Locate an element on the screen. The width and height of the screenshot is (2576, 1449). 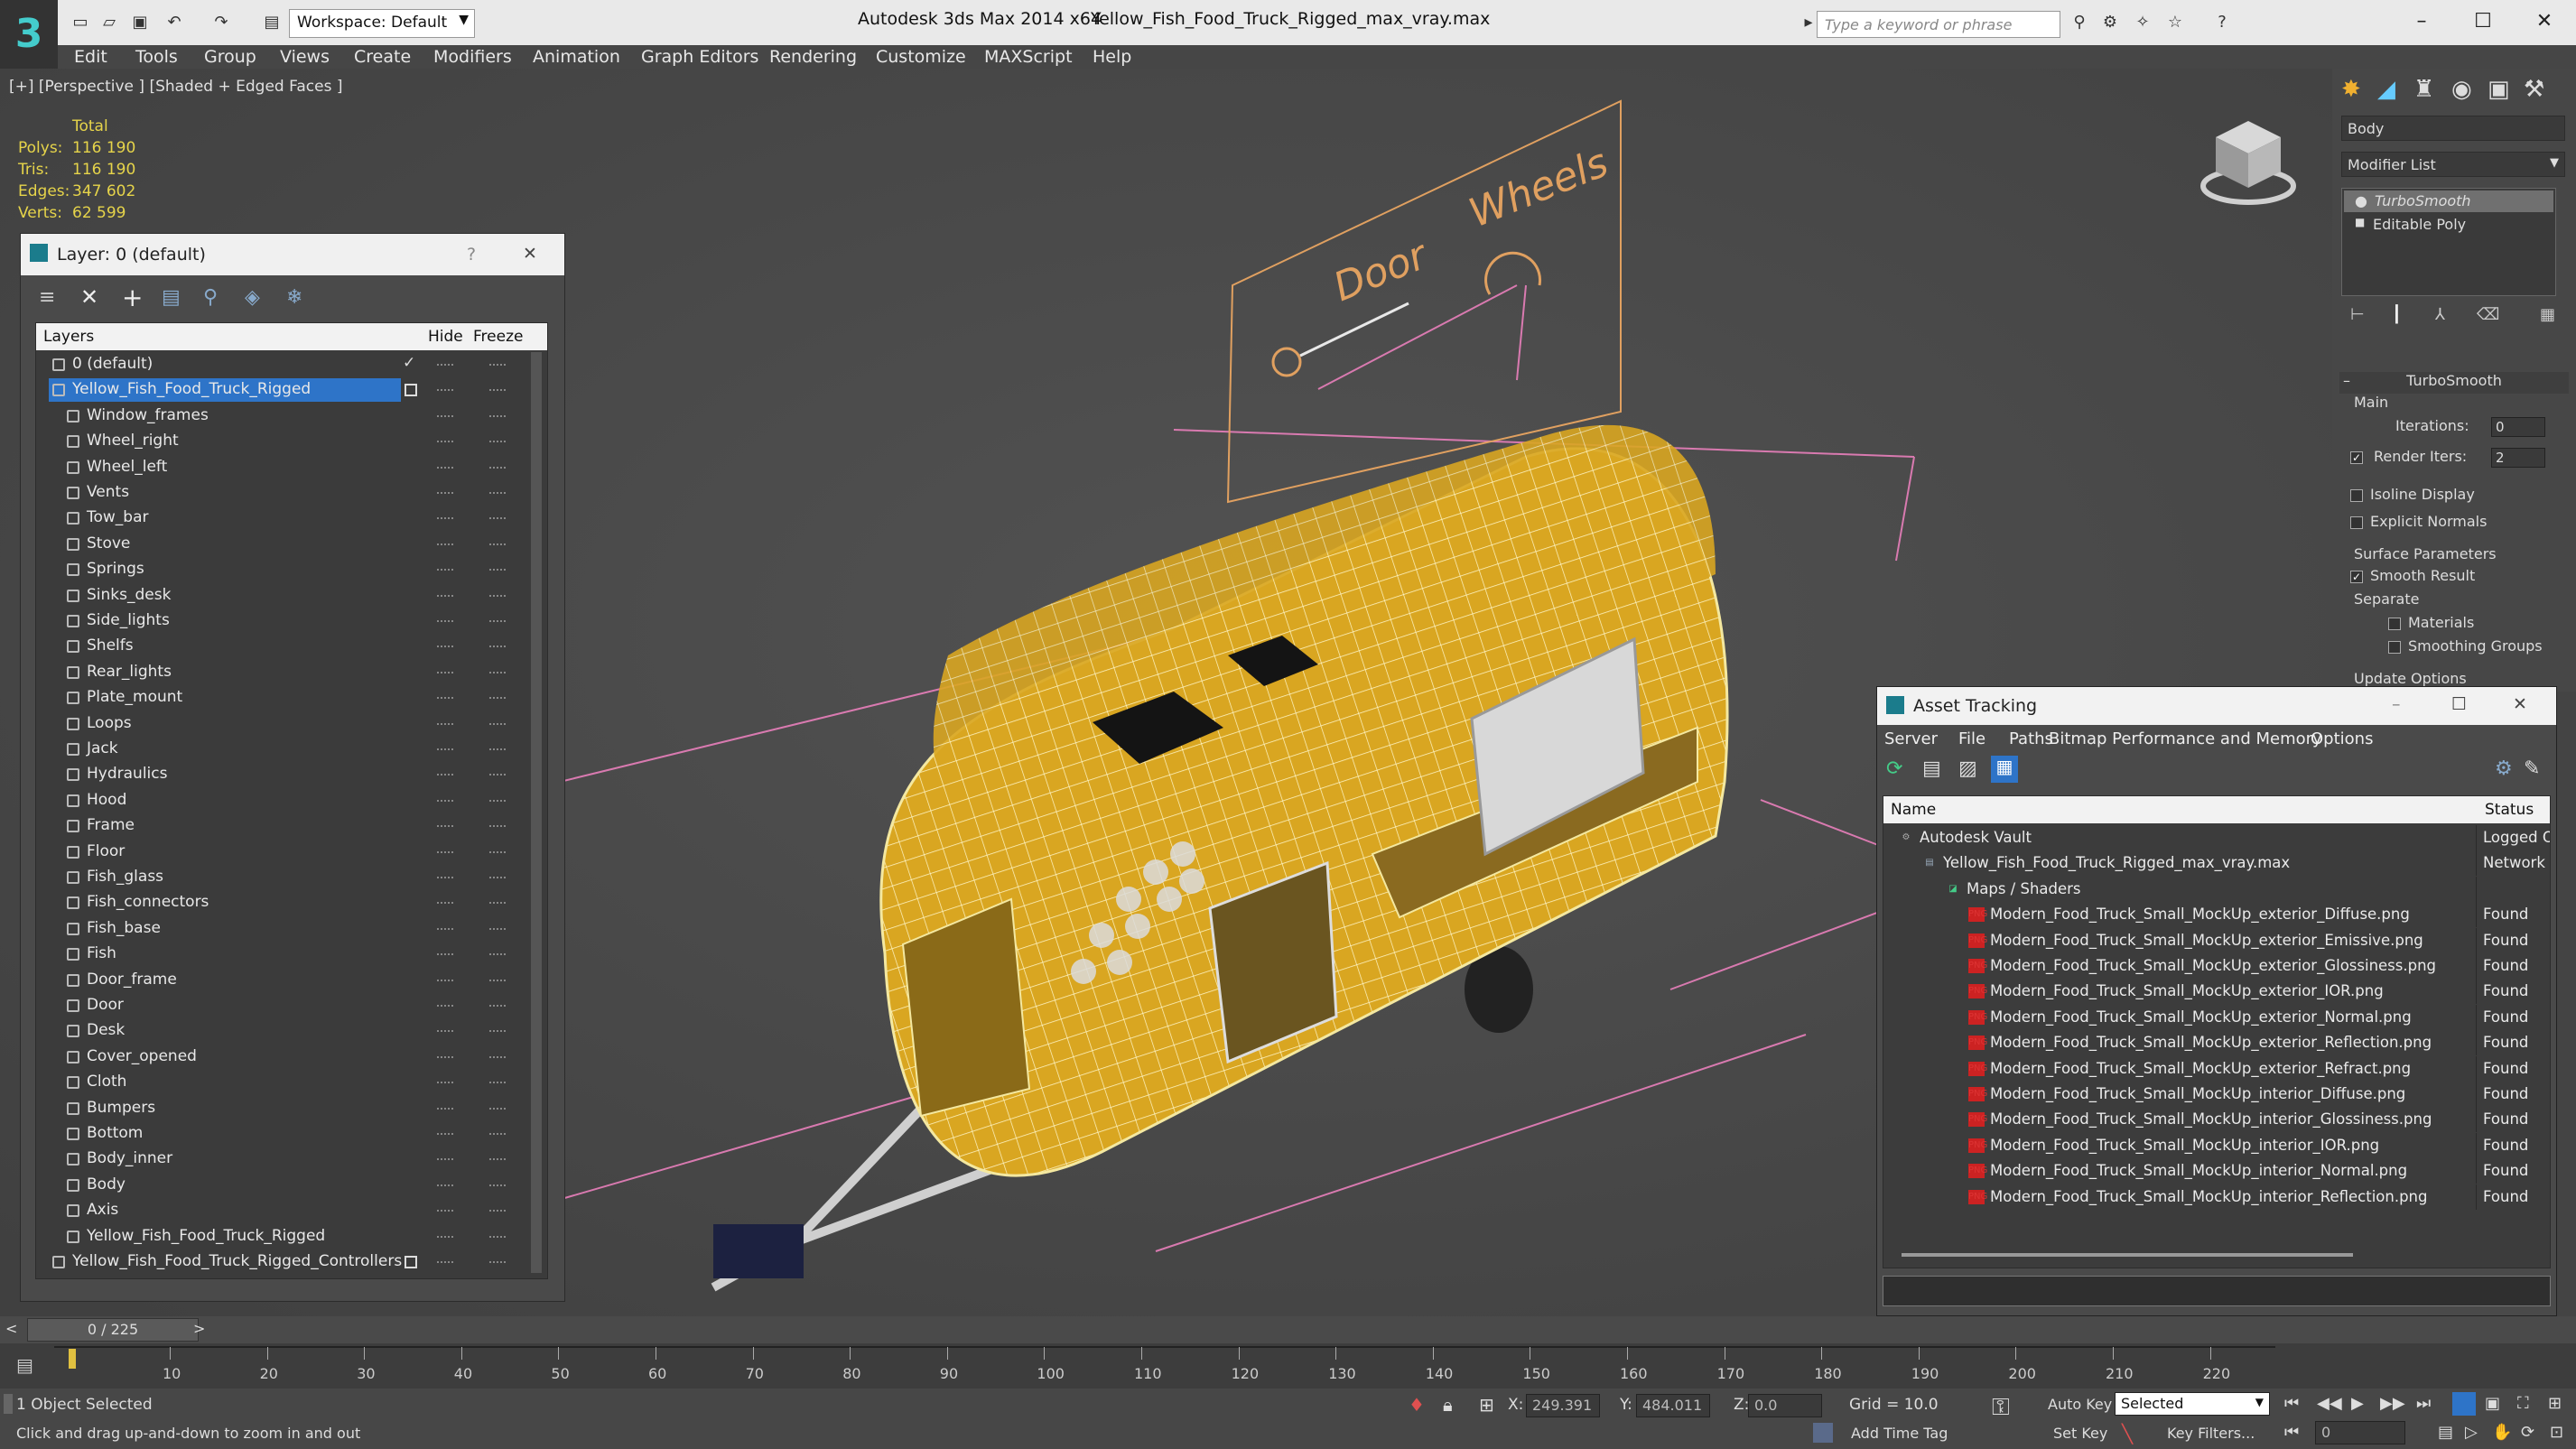
smooth-result-row: ✓ Smooth Result is located at coordinates (2463, 575).